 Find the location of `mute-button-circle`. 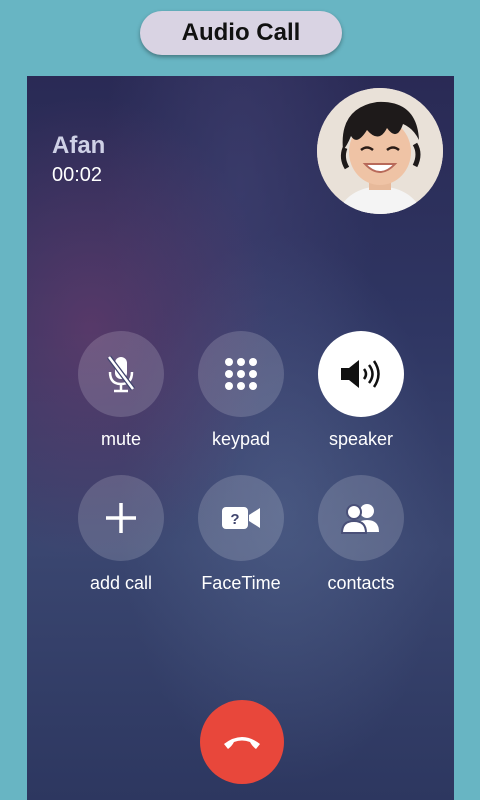

mute-button-circle is located at coordinates (121, 374).